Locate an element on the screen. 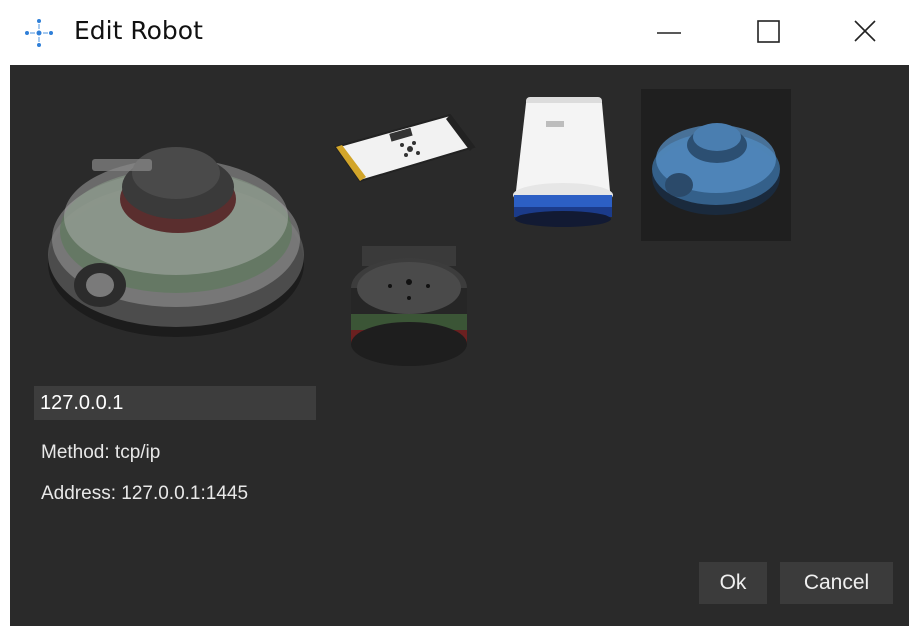  method-label: Method: tcp/ip is located at coordinates (101, 452).